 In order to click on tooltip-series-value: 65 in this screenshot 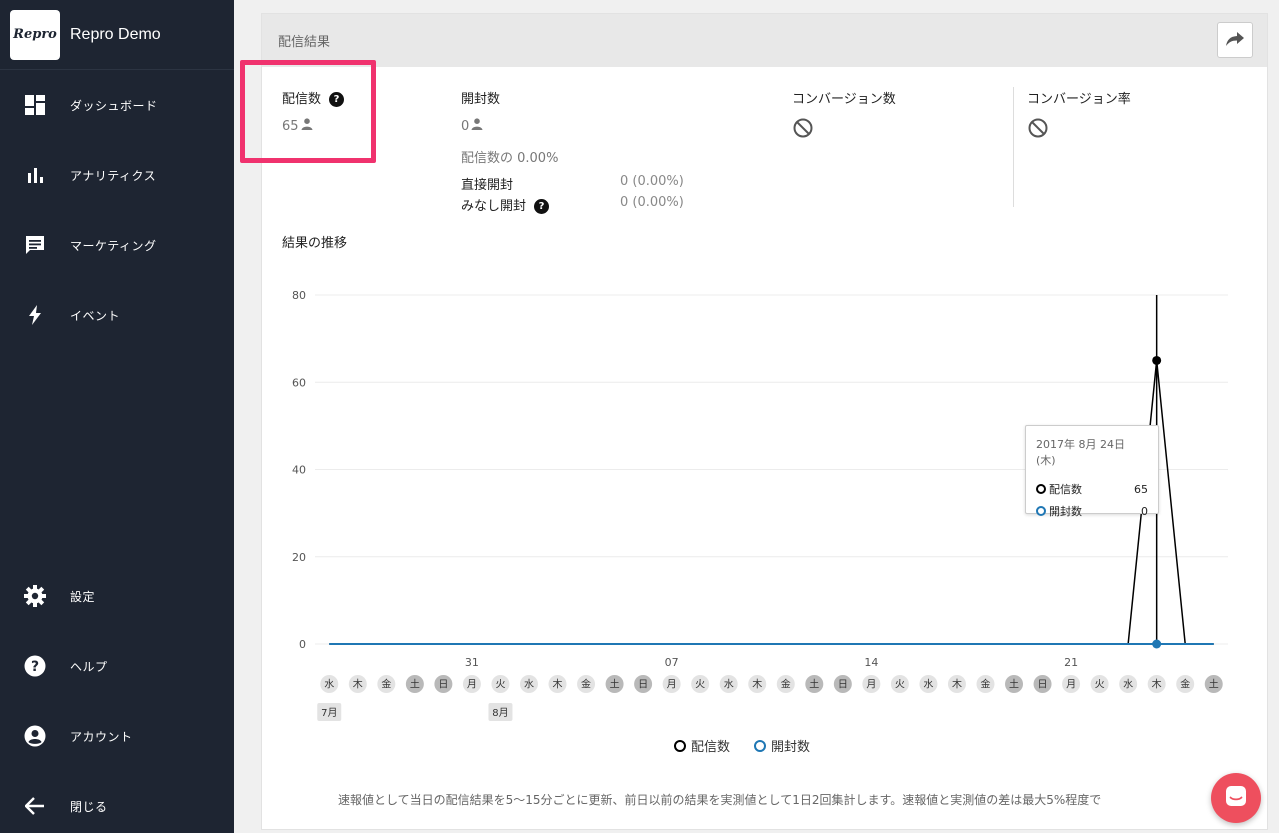, I will do `click(1141, 489)`.